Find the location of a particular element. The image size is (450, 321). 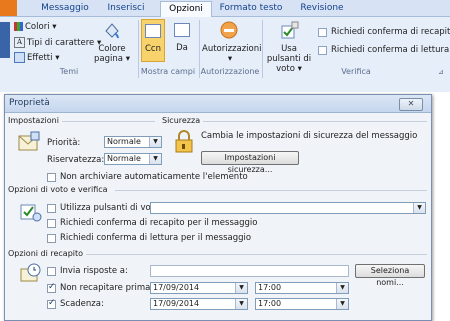

scadenza-time-select: 17:00 ▼ is located at coordinates (302, 304).